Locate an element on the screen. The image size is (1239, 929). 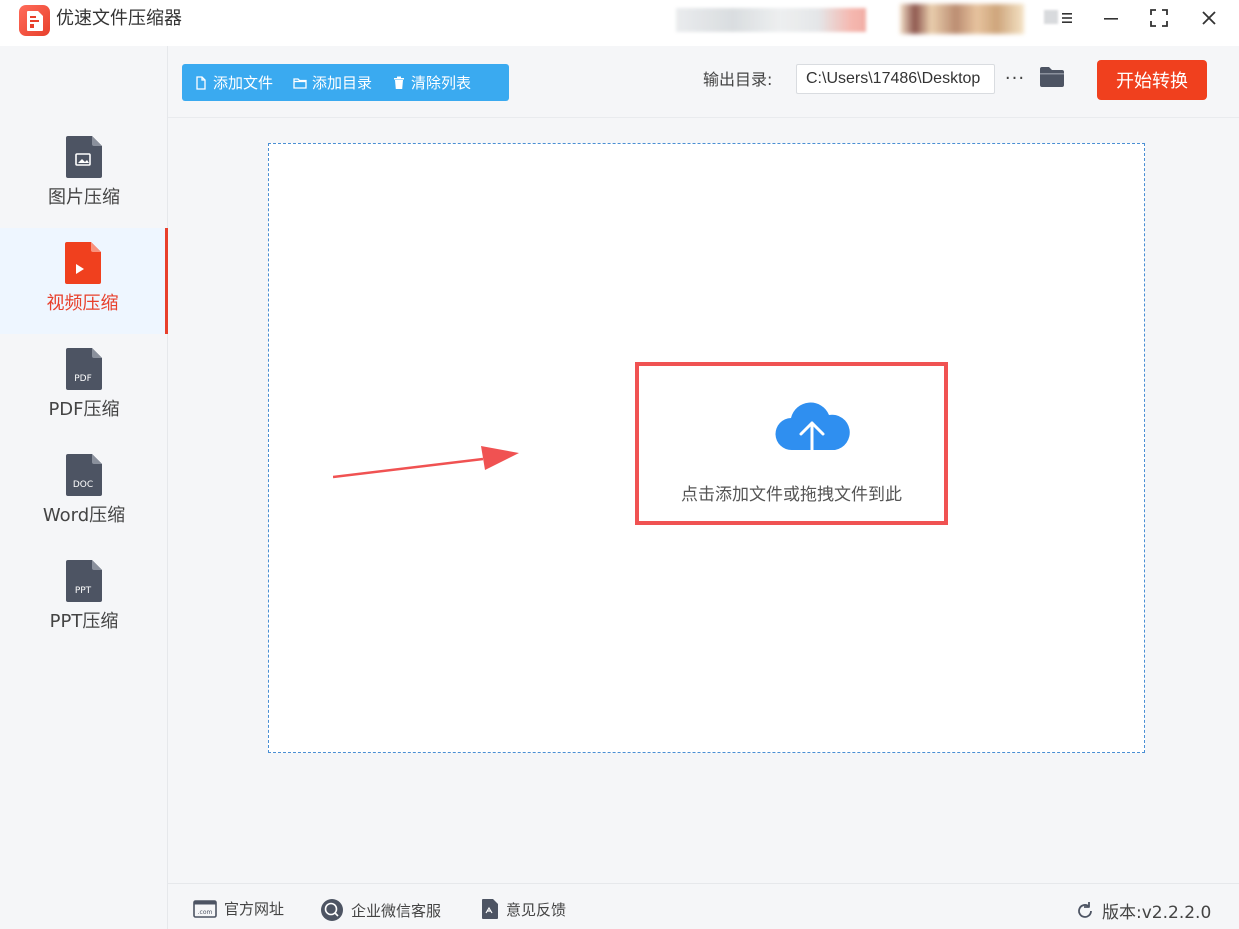
feedback-link: 意见反馈 is located at coordinates (523, 909).